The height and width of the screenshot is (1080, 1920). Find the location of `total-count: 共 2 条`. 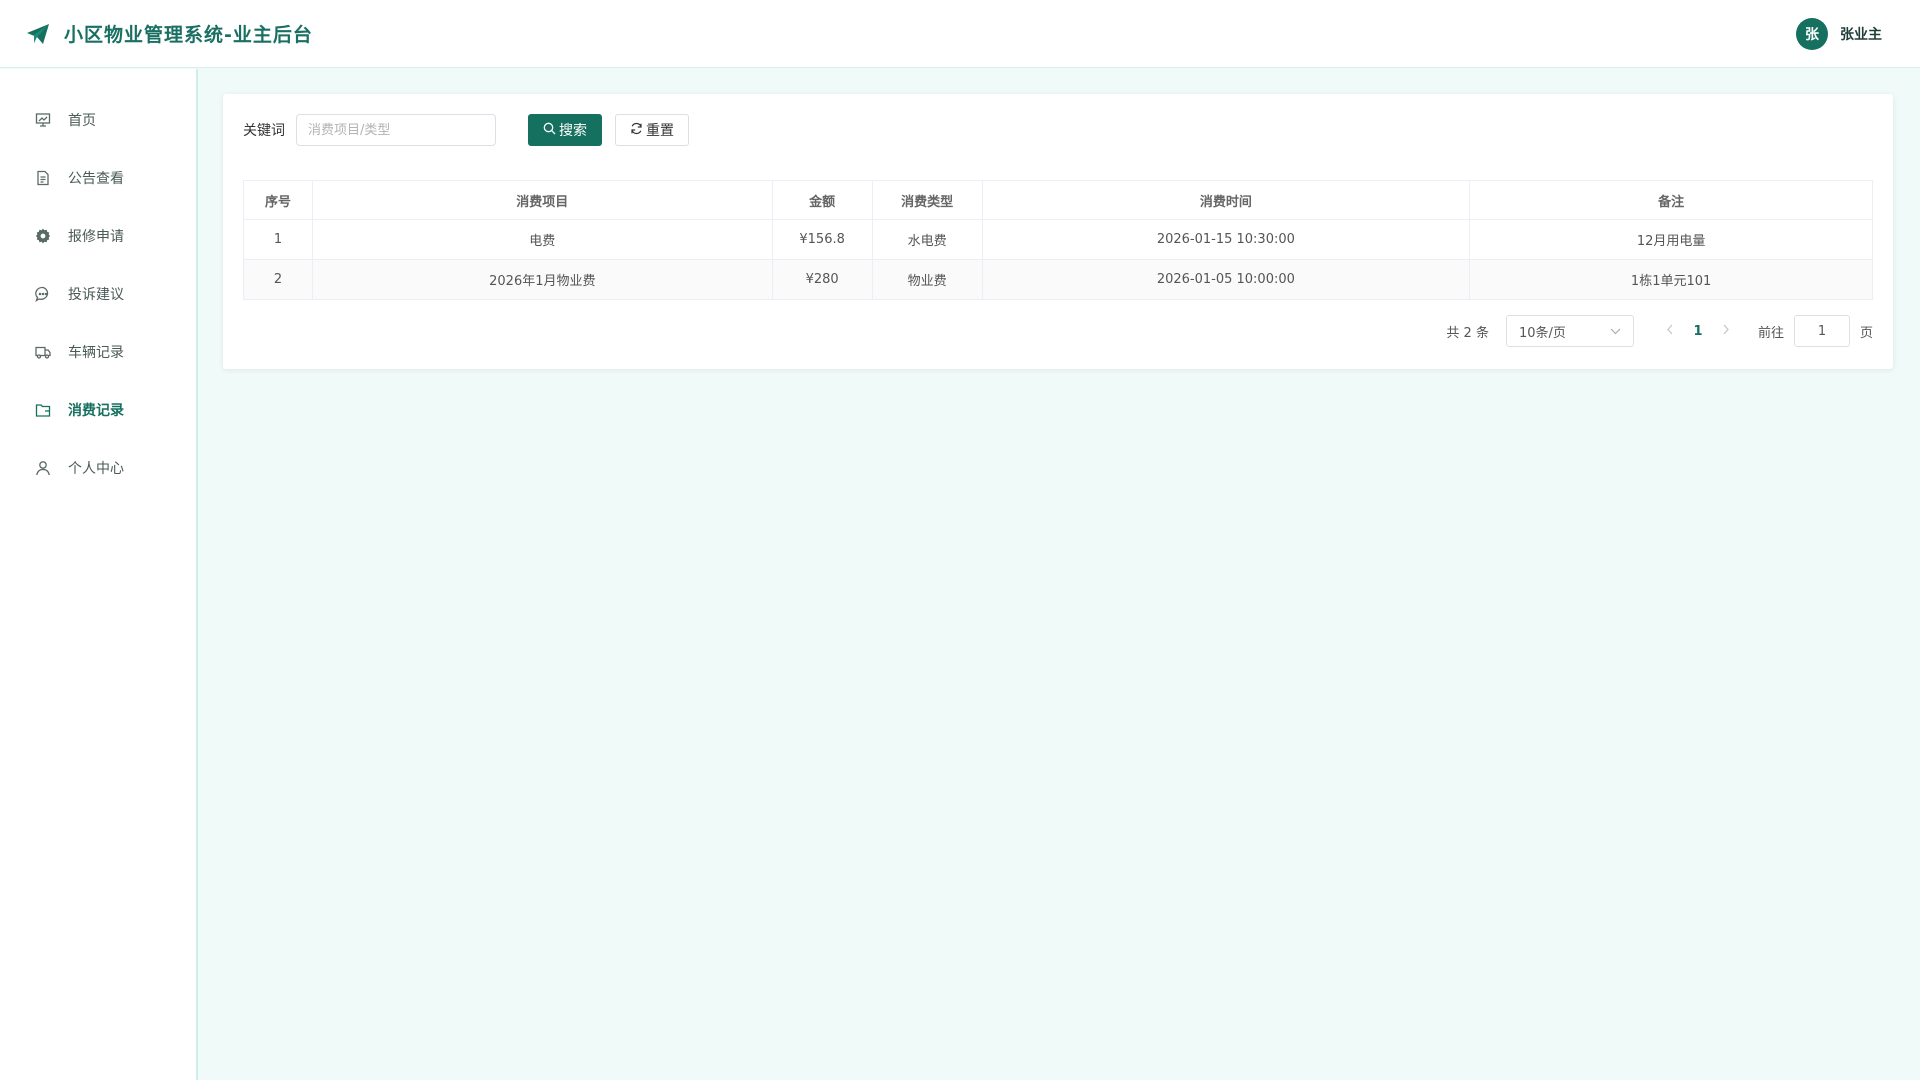

total-count: 共 2 条 is located at coordinates (1467, 333).